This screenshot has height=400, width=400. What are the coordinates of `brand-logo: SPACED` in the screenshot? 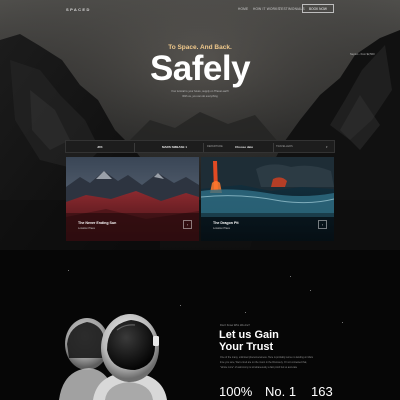 It's located at (78, 9).